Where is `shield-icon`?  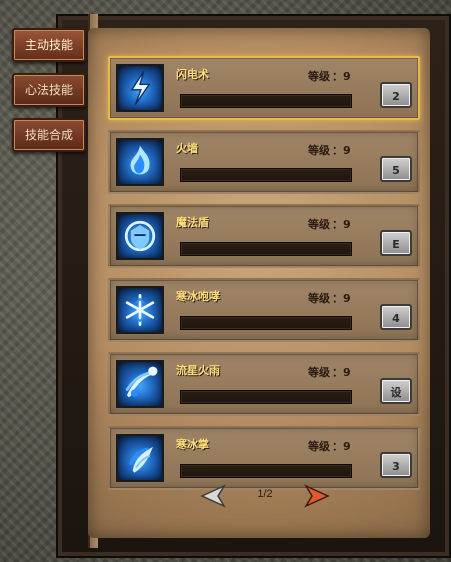 shield-icon is located at coordinates (140, 236).